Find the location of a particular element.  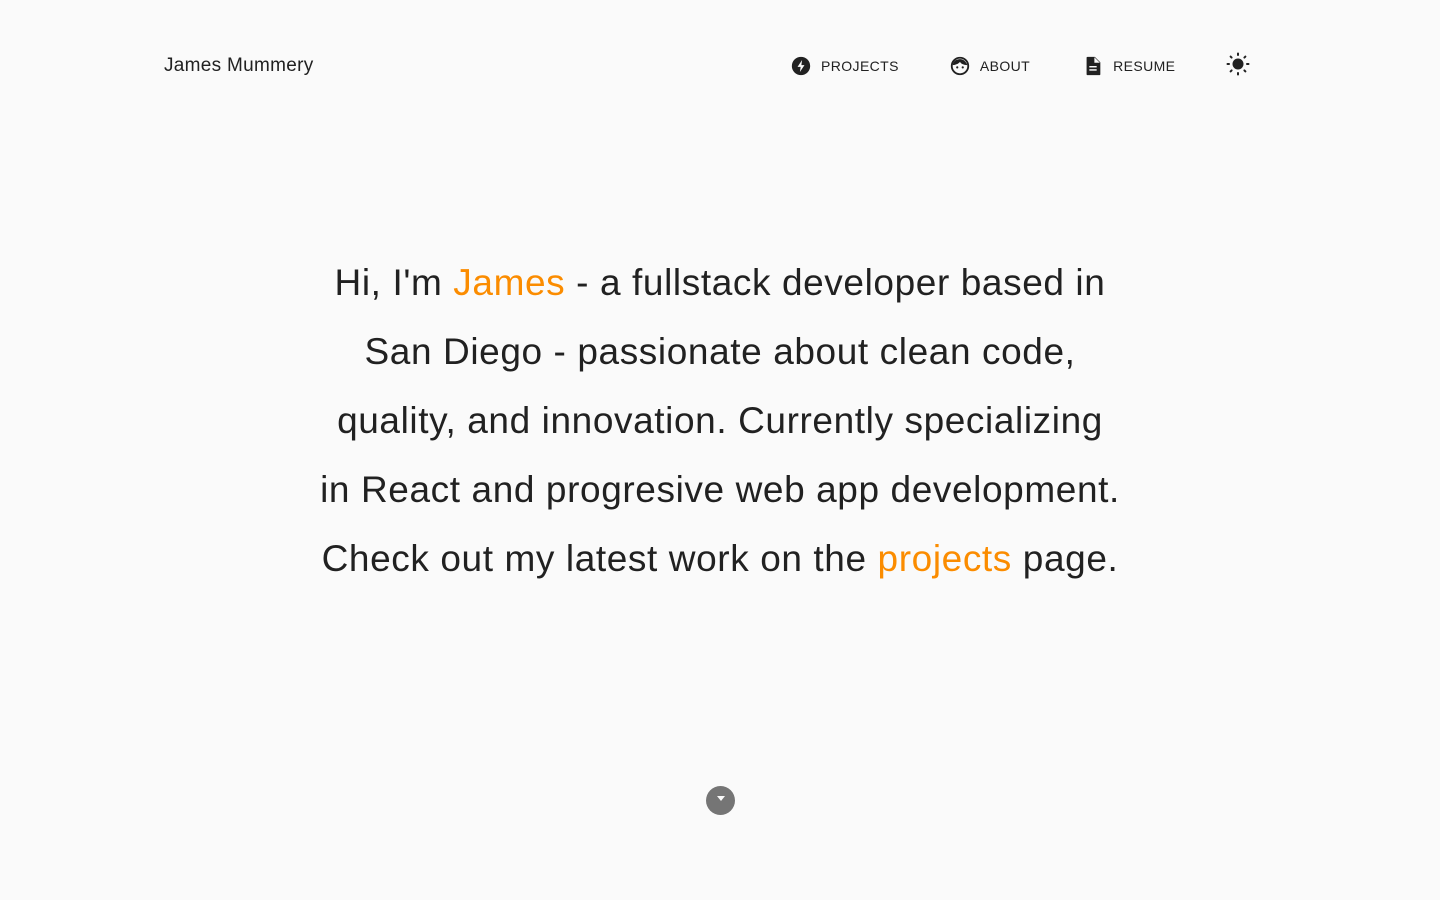

nav-label-resume: RESUME is located at coordinates (1144, 66).